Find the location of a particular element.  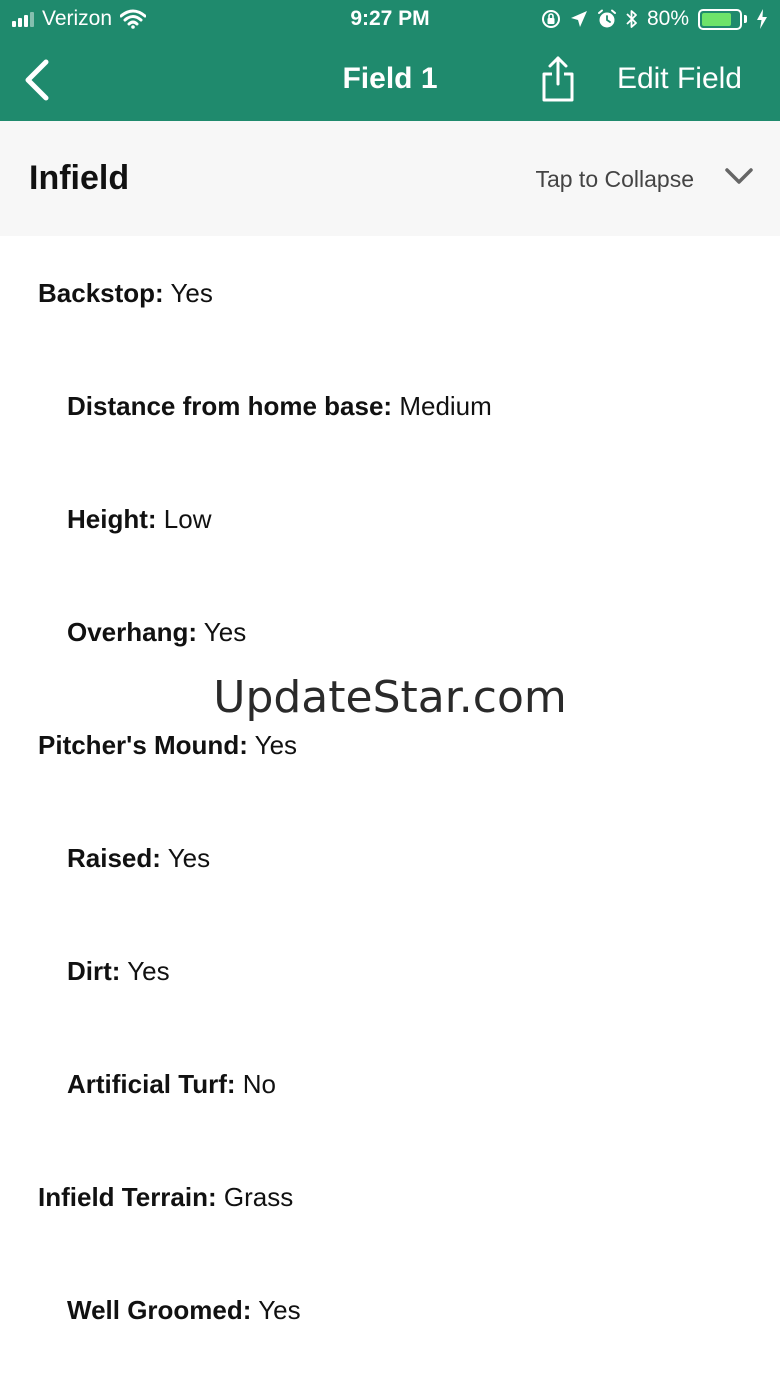

top-bar: Verizon 9:27 PM 80% Field 1 Edit Field is located at coordinates (390, 60).